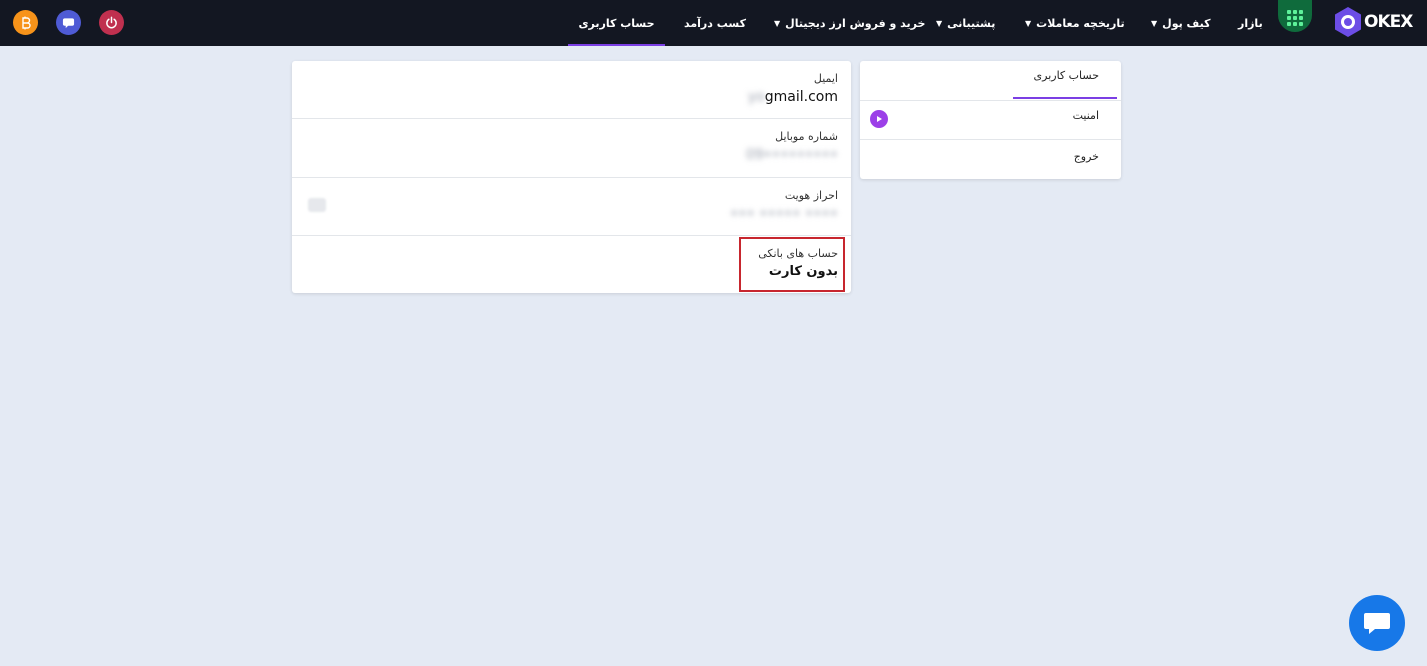  Describe the element at coordinates (990, 75) in the screenshot. I see `side-menu-account: حساب کاربری` at that location.